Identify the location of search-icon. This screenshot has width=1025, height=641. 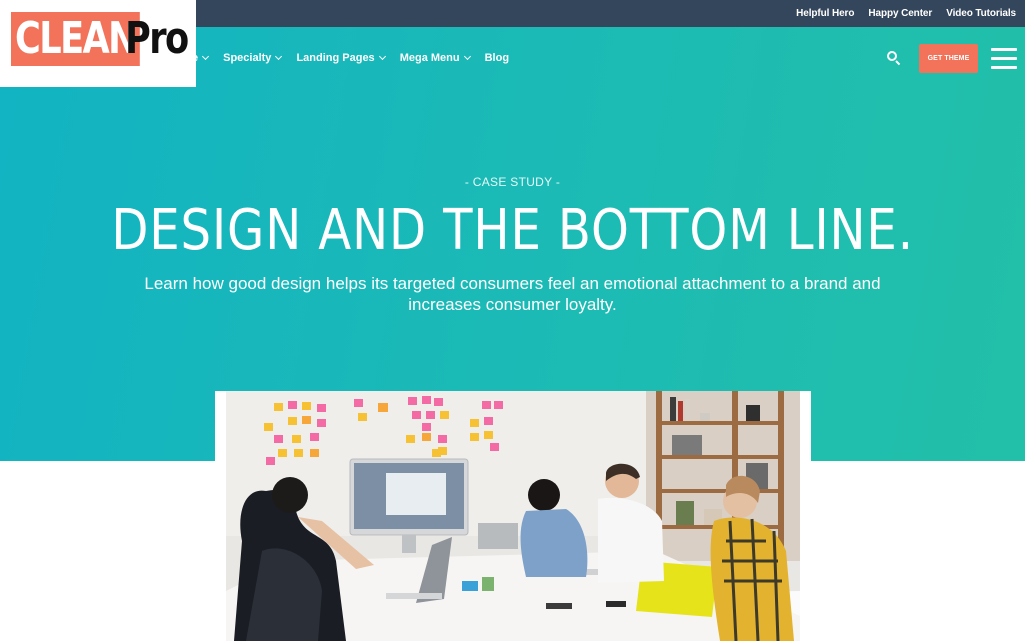
(894, 58).